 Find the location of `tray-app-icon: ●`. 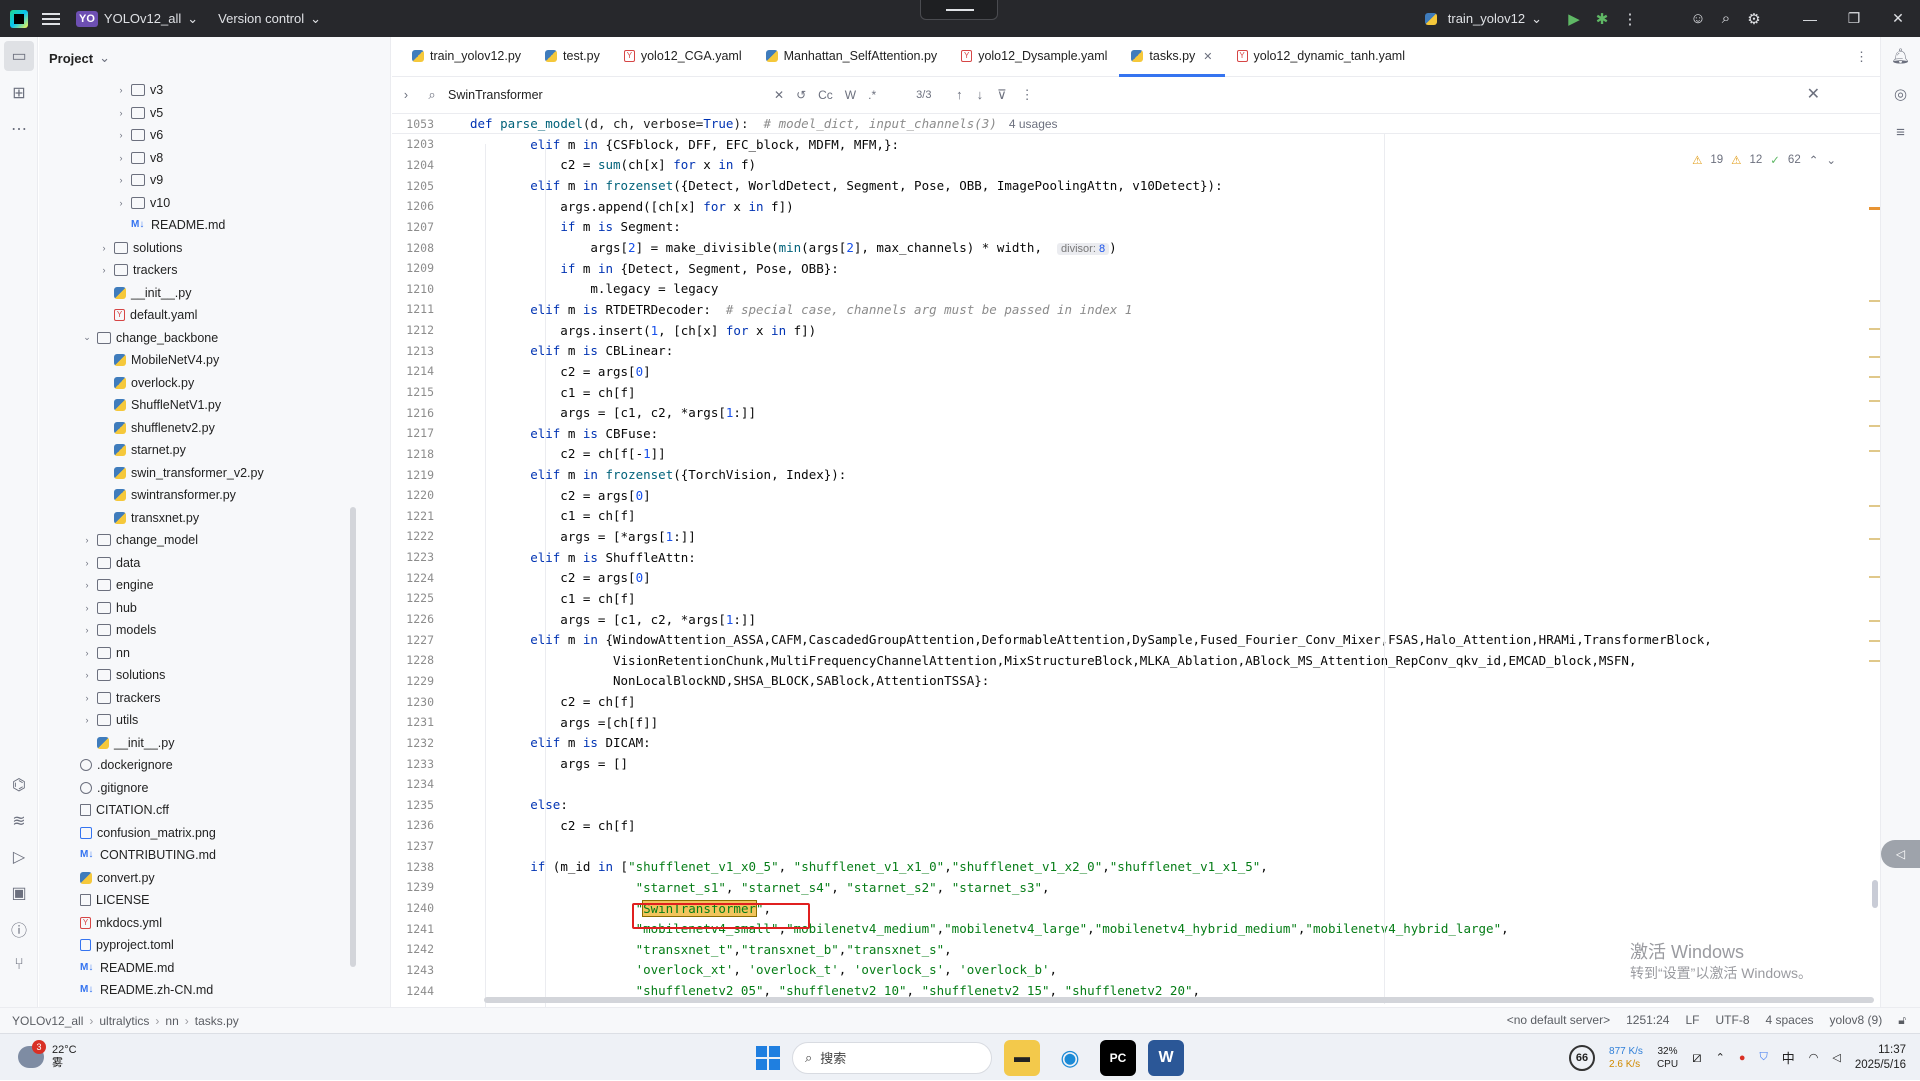

tray-app-icon: ● is located at coordinates (1742, 1058).